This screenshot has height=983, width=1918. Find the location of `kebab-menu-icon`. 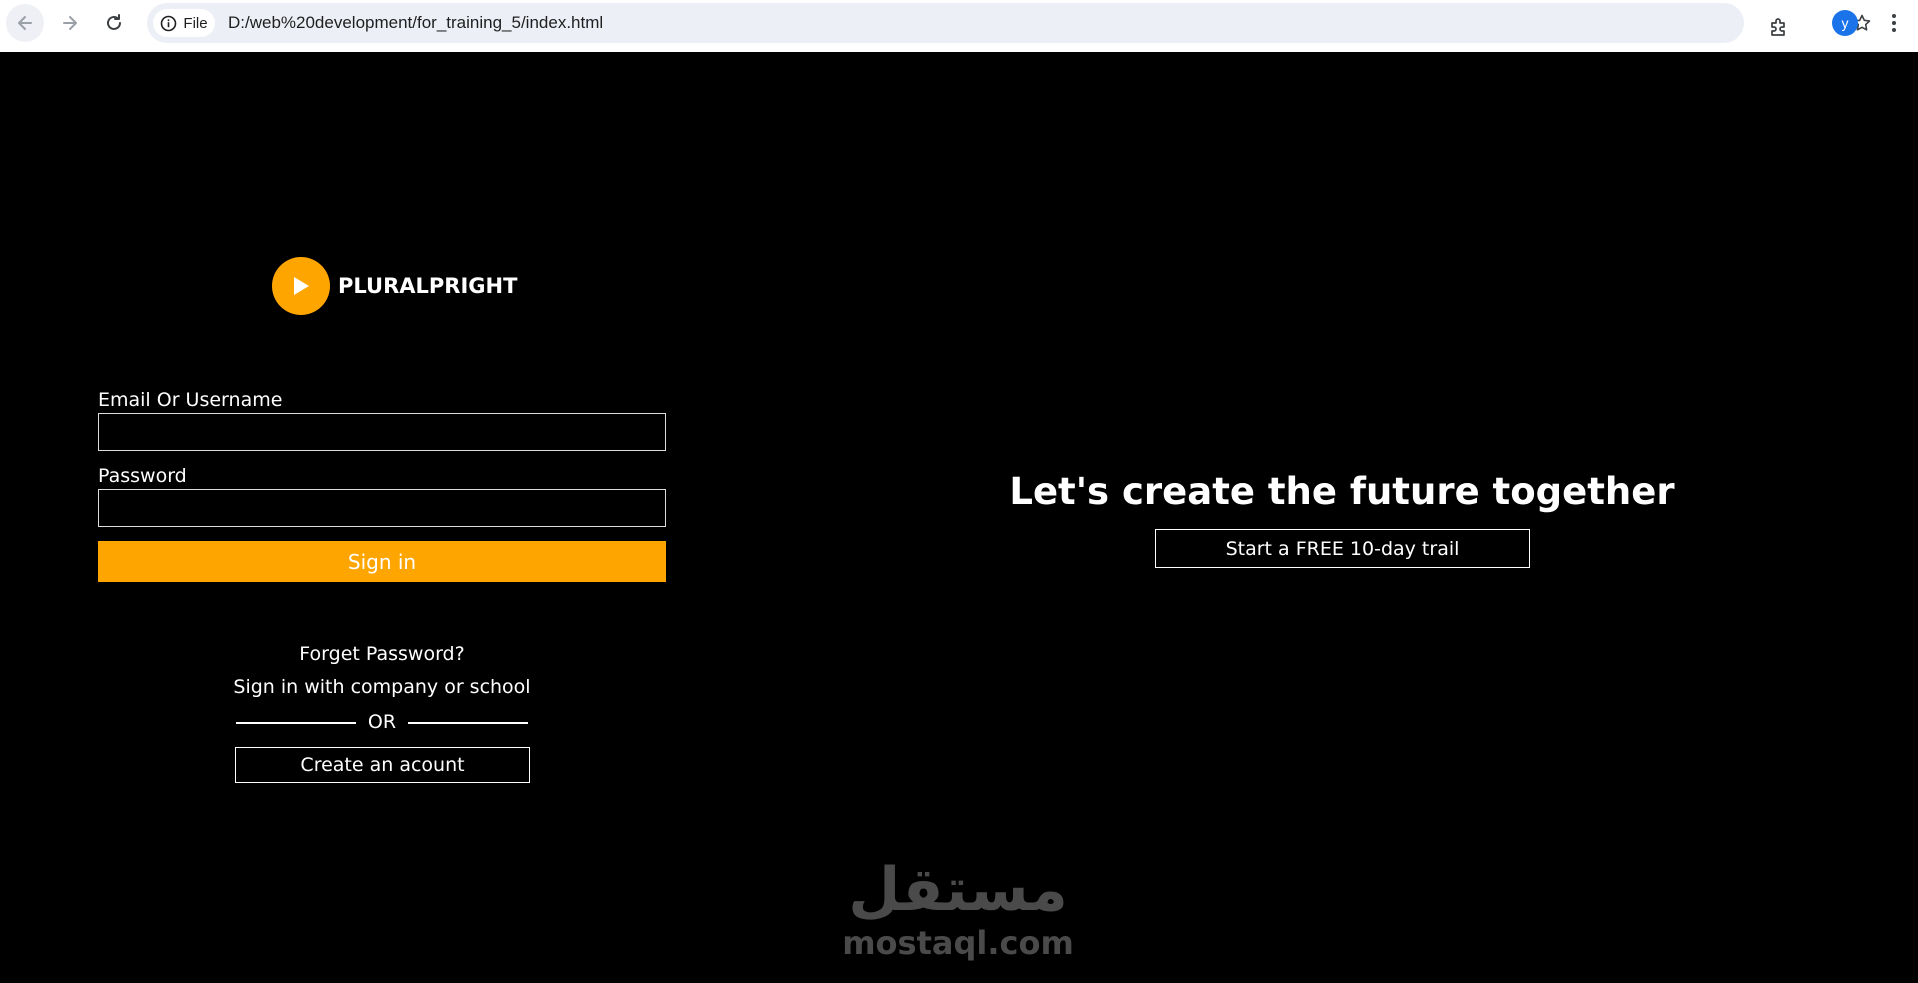

kebab-menu-icon is located at coordinates (1894, 23).